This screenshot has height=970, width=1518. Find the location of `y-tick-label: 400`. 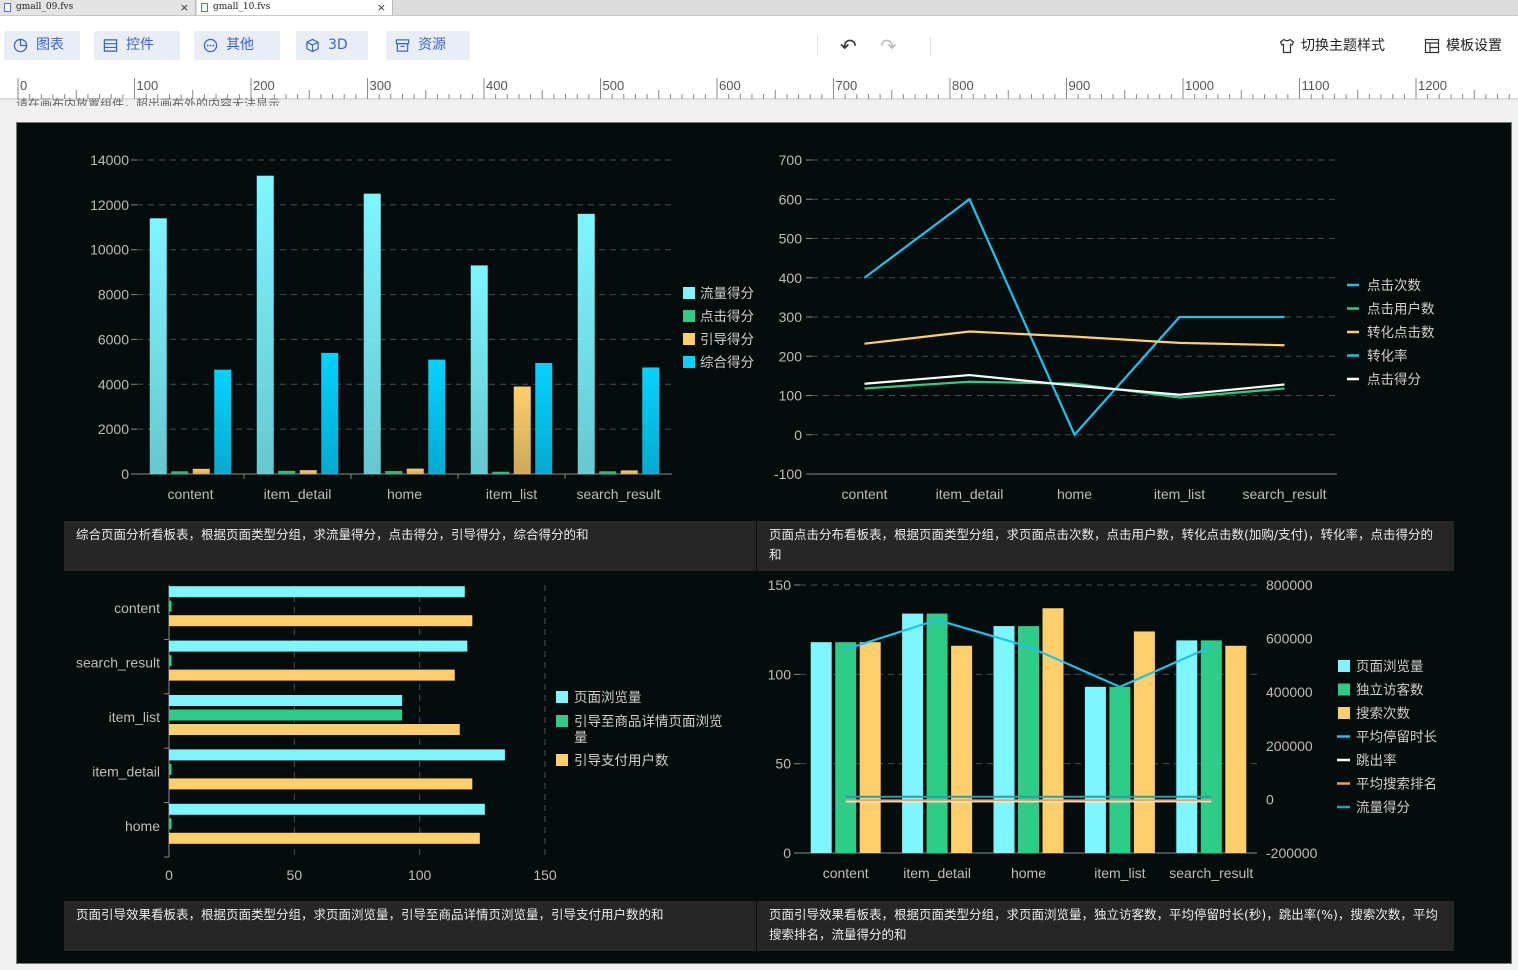

y-tick-label: 400 is located at coordinates (791, 278).